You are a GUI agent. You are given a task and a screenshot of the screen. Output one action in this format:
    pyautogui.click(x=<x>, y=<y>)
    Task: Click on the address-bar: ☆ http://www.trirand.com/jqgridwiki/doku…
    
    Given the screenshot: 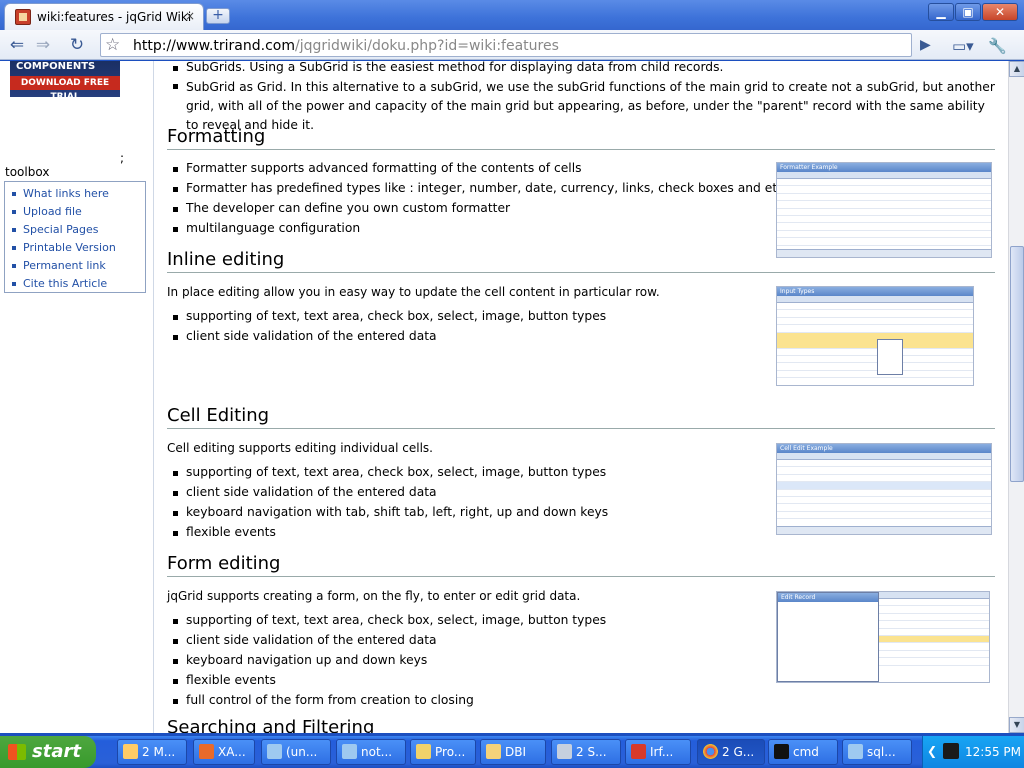 What is the action you would take?
    pyautogui.click(x=506, y=45)
    